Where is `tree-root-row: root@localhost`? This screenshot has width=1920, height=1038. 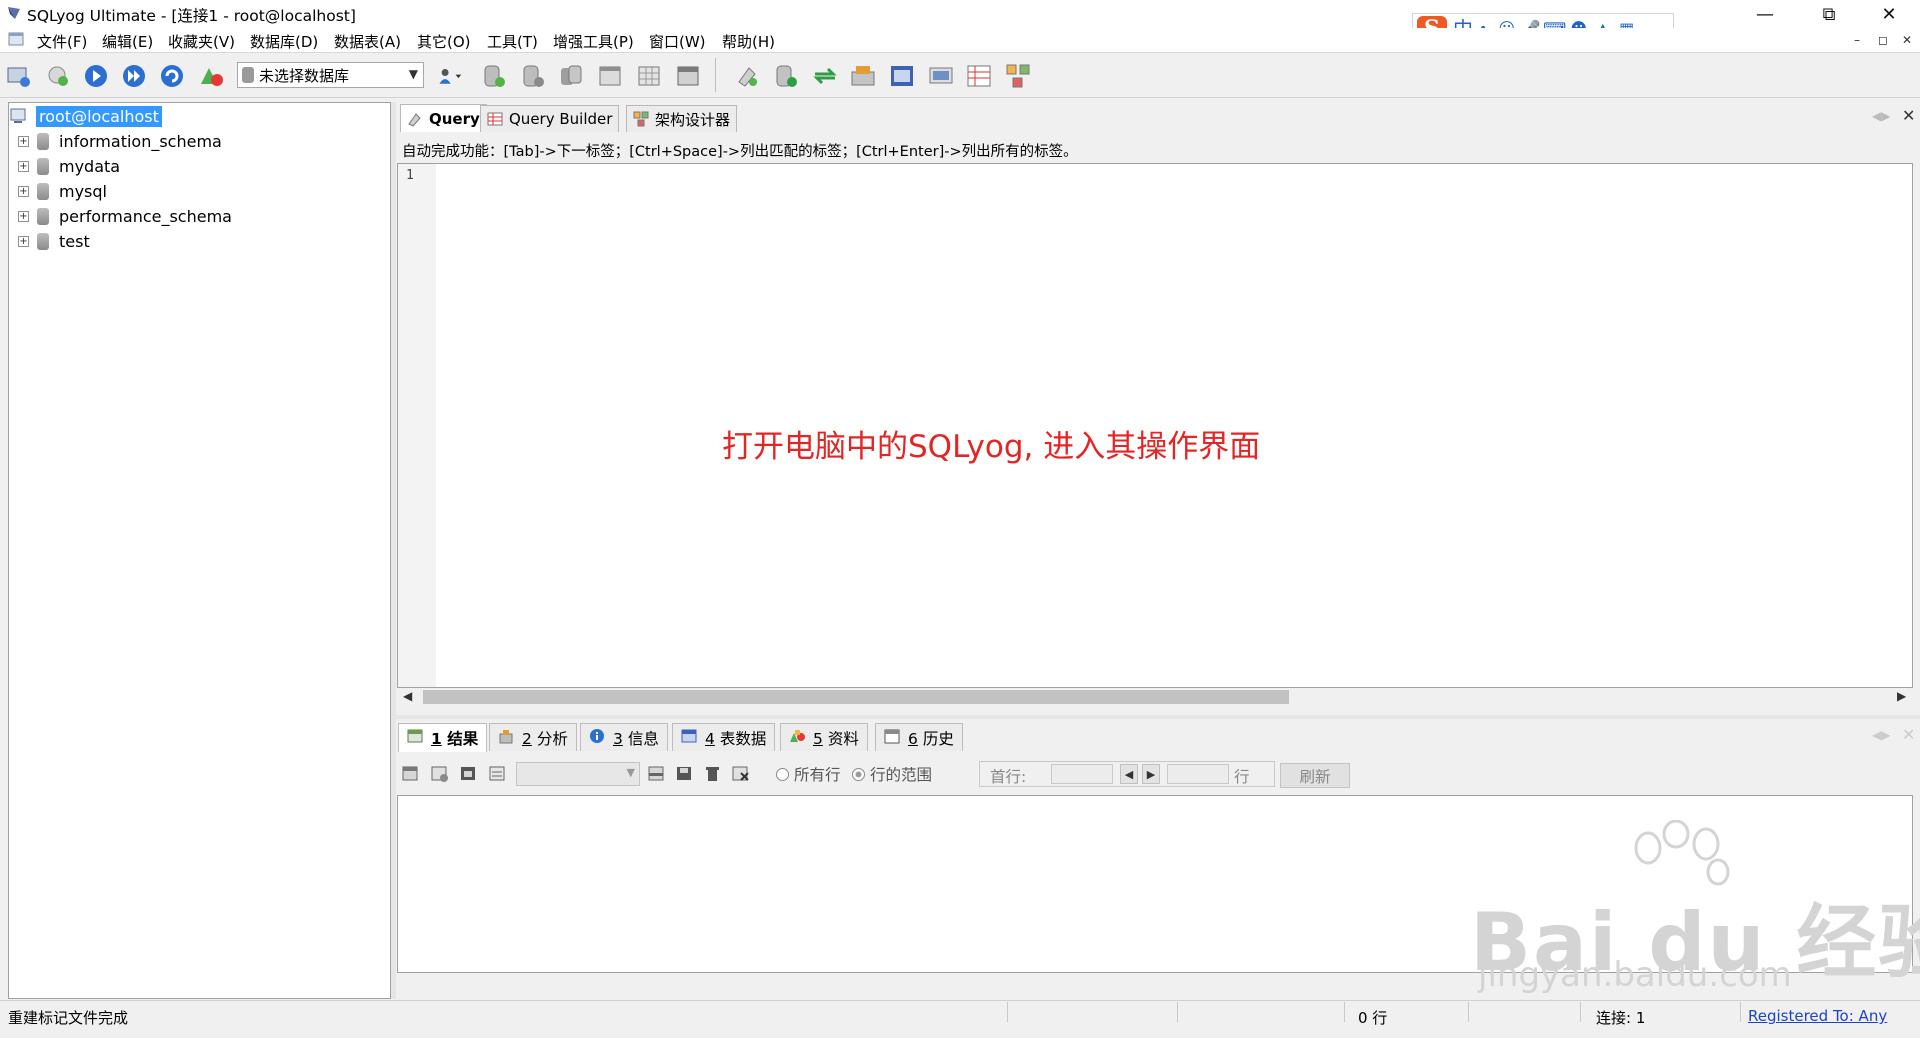
tree-root-row: root@localhost is located at coordinates (86, 116).